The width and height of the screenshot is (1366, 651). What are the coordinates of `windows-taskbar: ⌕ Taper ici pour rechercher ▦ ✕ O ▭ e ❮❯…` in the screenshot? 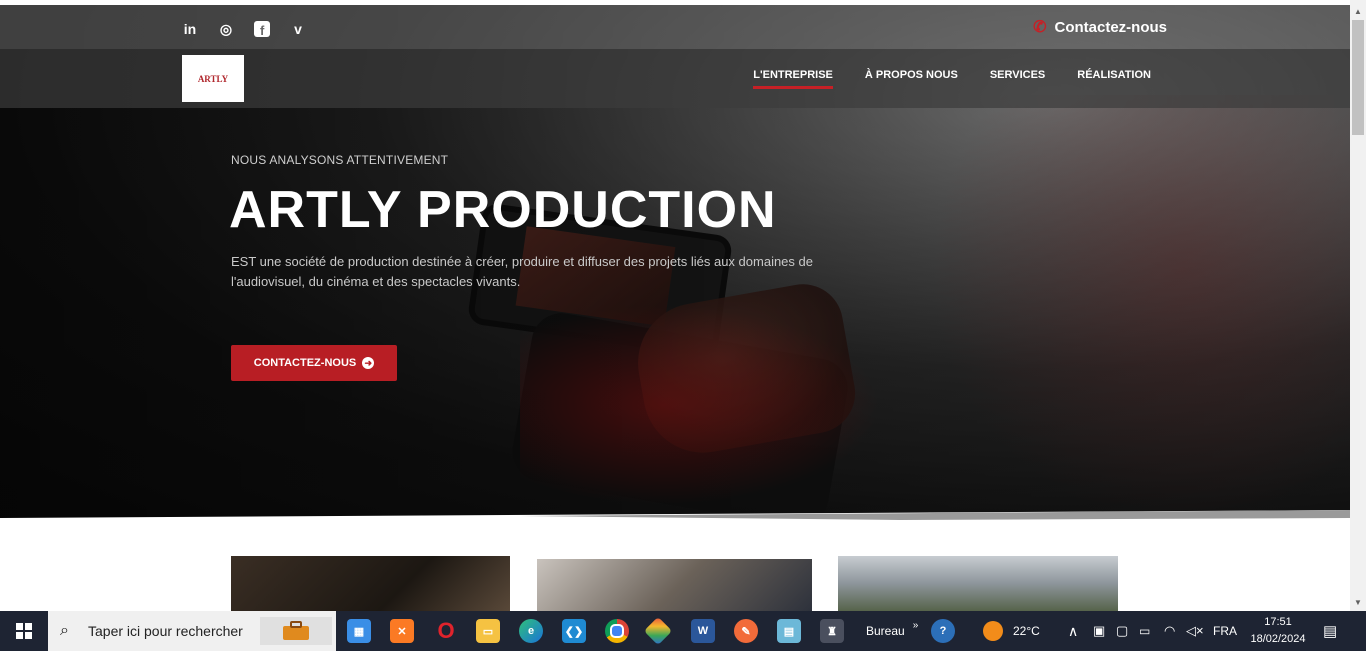 It's located at (683, 631).